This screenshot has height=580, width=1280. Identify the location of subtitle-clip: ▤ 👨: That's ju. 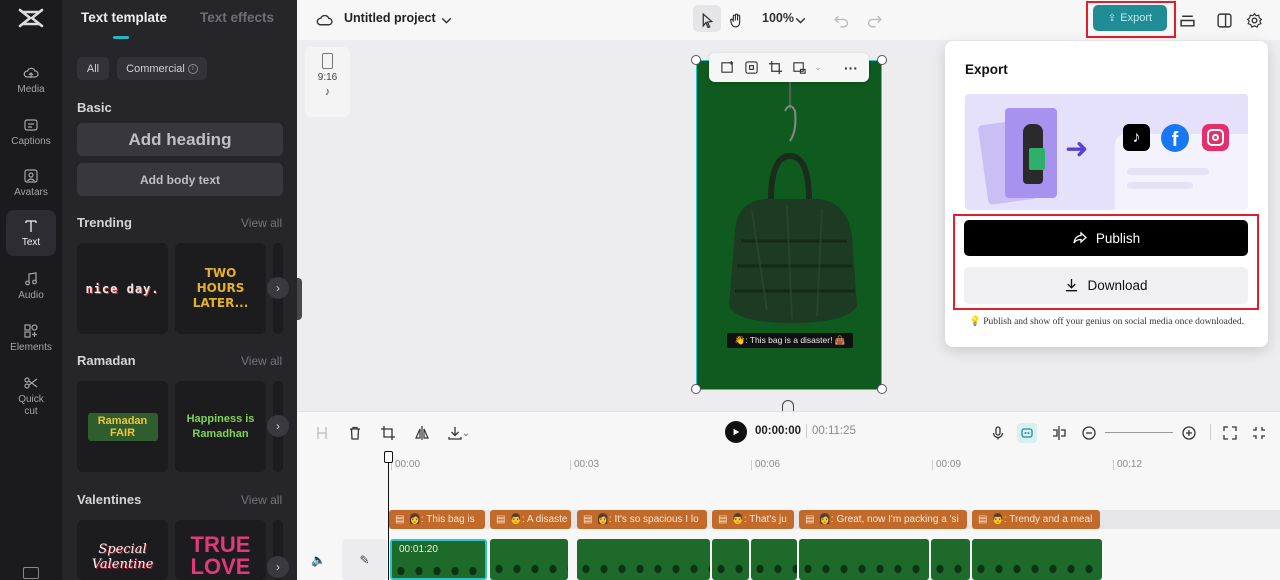
(753, 519).